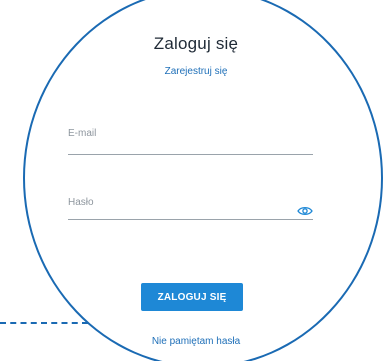 This screenshot has height=361, width=383. What do you see at coordinates (196, 341) in the screenshot?
I see `forgot-password-link: Nie pamiętam hasła` at bounding box center [196, 341].